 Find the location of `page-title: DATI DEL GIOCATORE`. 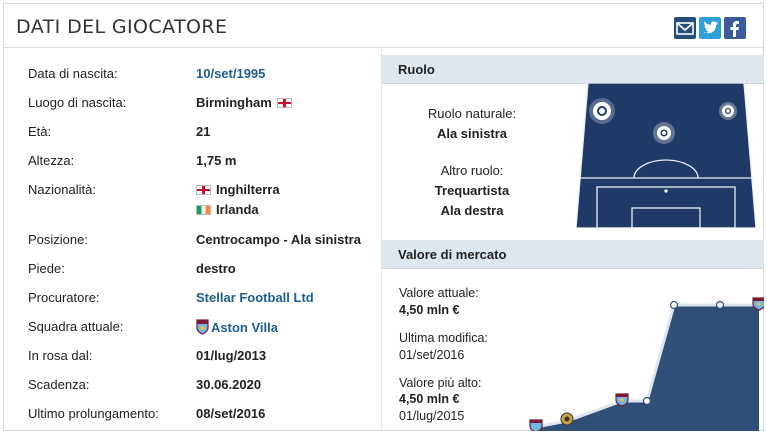

page-title: DATI DEL GIOCATORE is located at coordinates (122, 27).